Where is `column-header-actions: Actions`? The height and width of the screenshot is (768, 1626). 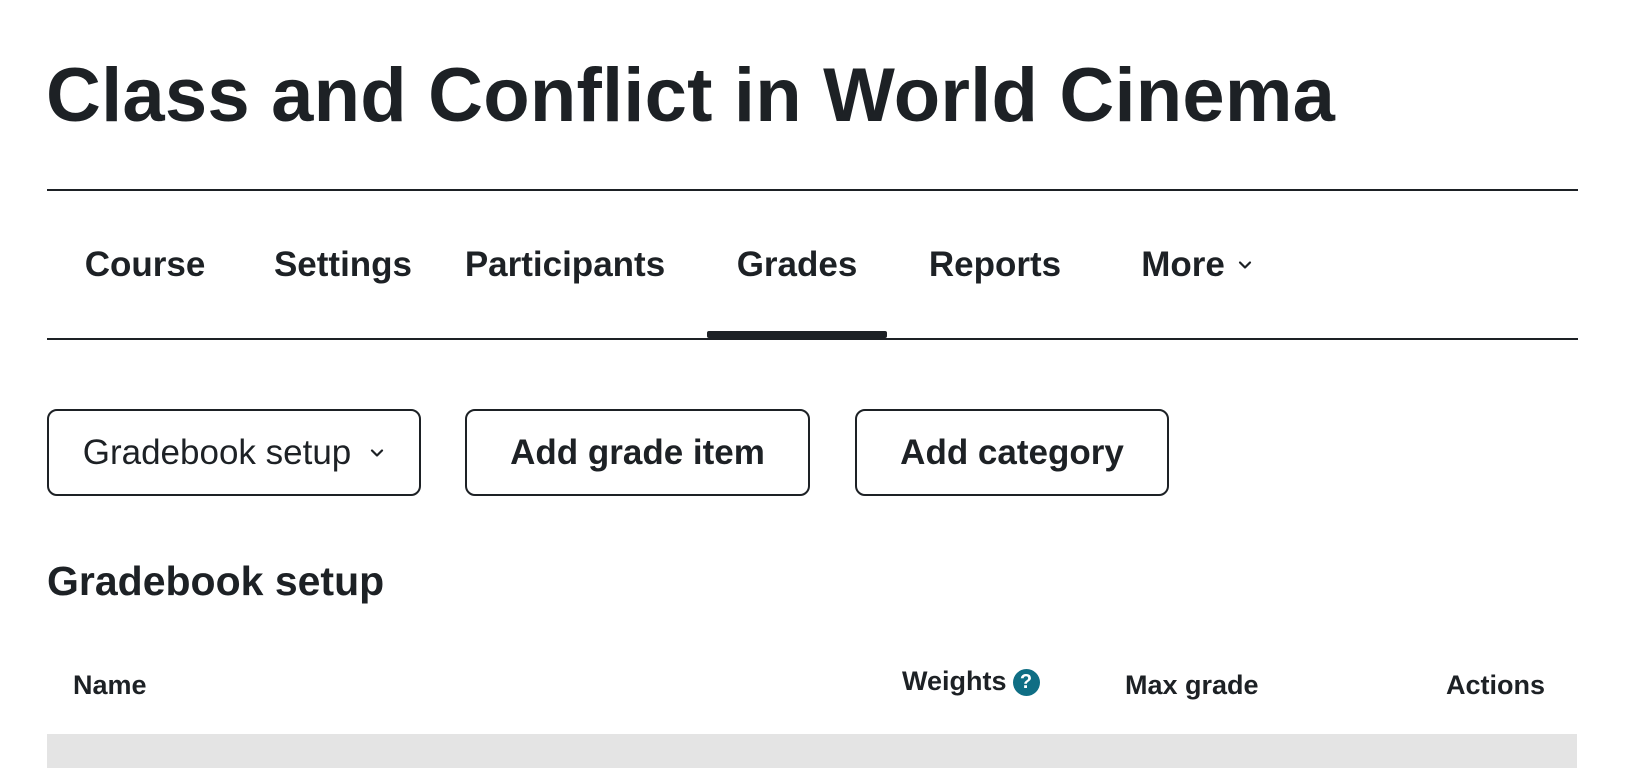 column-header-actions: Actions is located at coordinates (1495, 685).